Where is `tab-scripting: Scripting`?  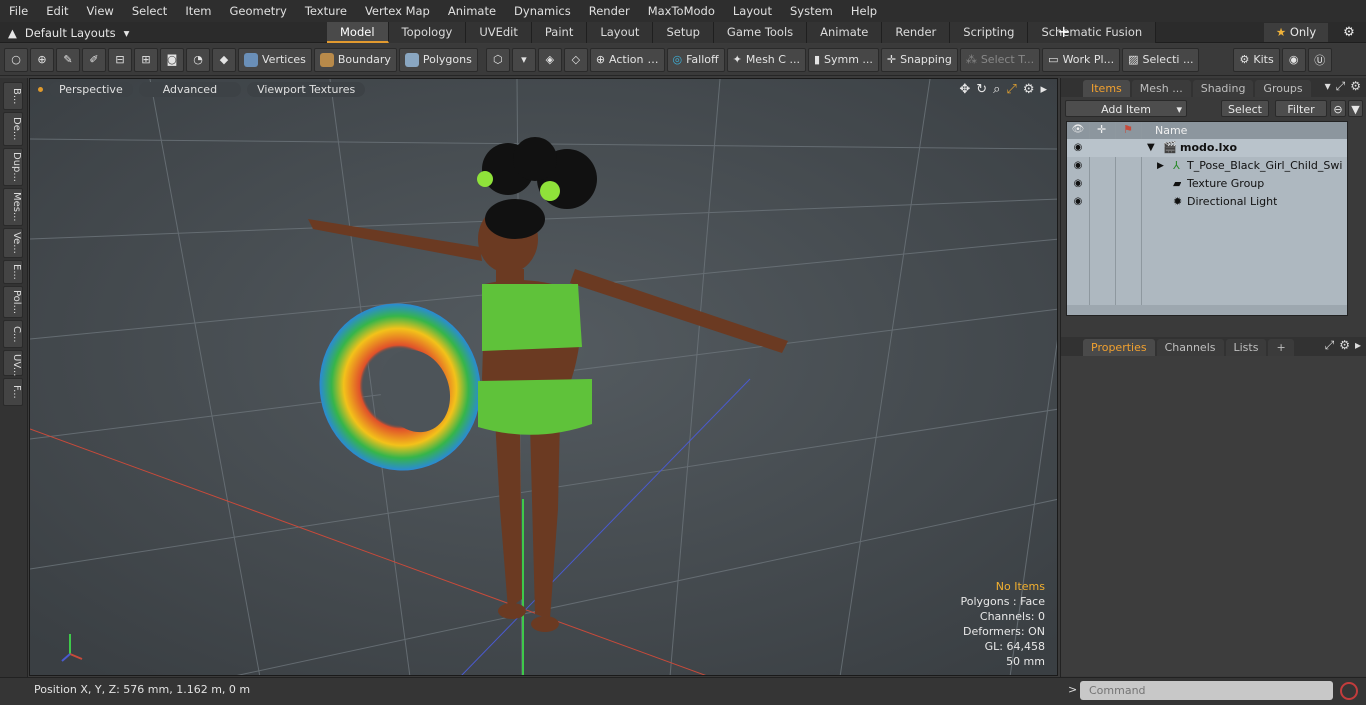
tab-scripting: Scripting is located at coordinates (989, 32).